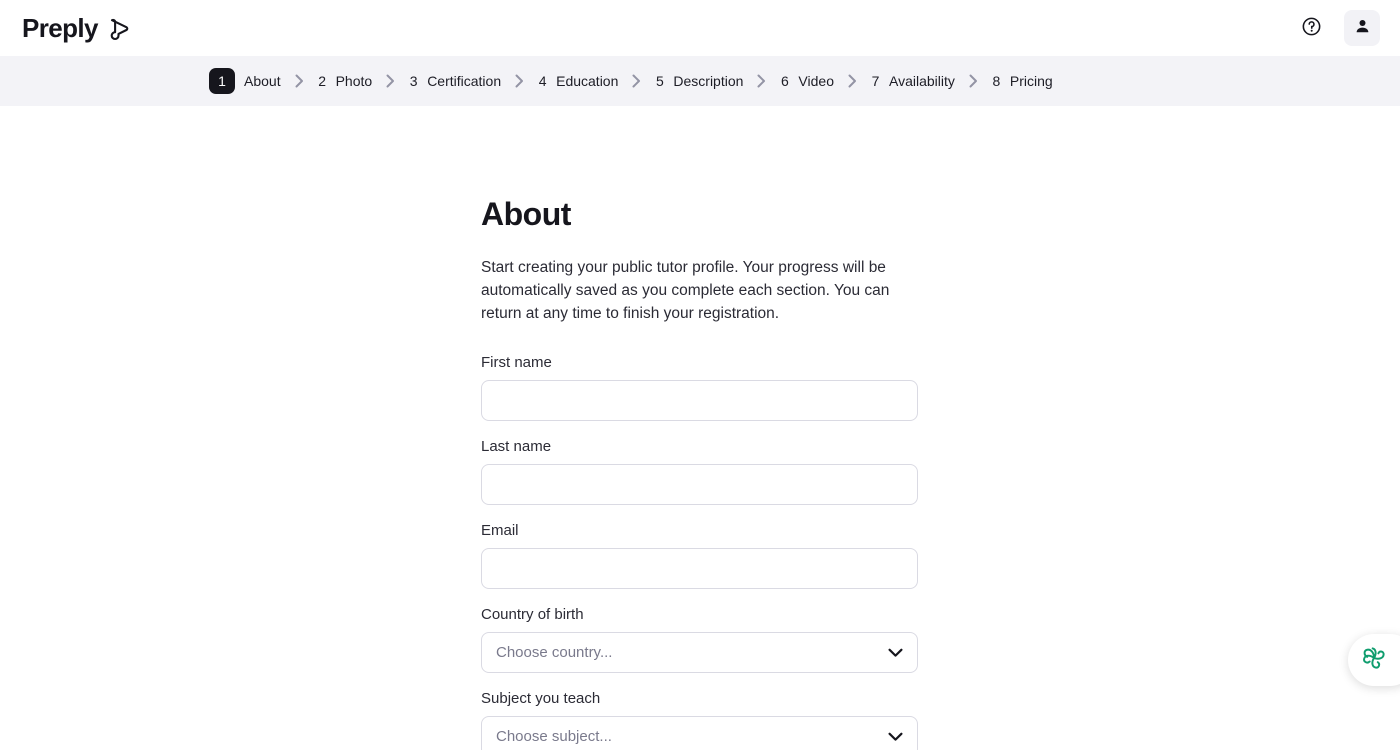  Describe the element at coordinates (699, 484) in the screenshot. I see `last-name-input` at that location.